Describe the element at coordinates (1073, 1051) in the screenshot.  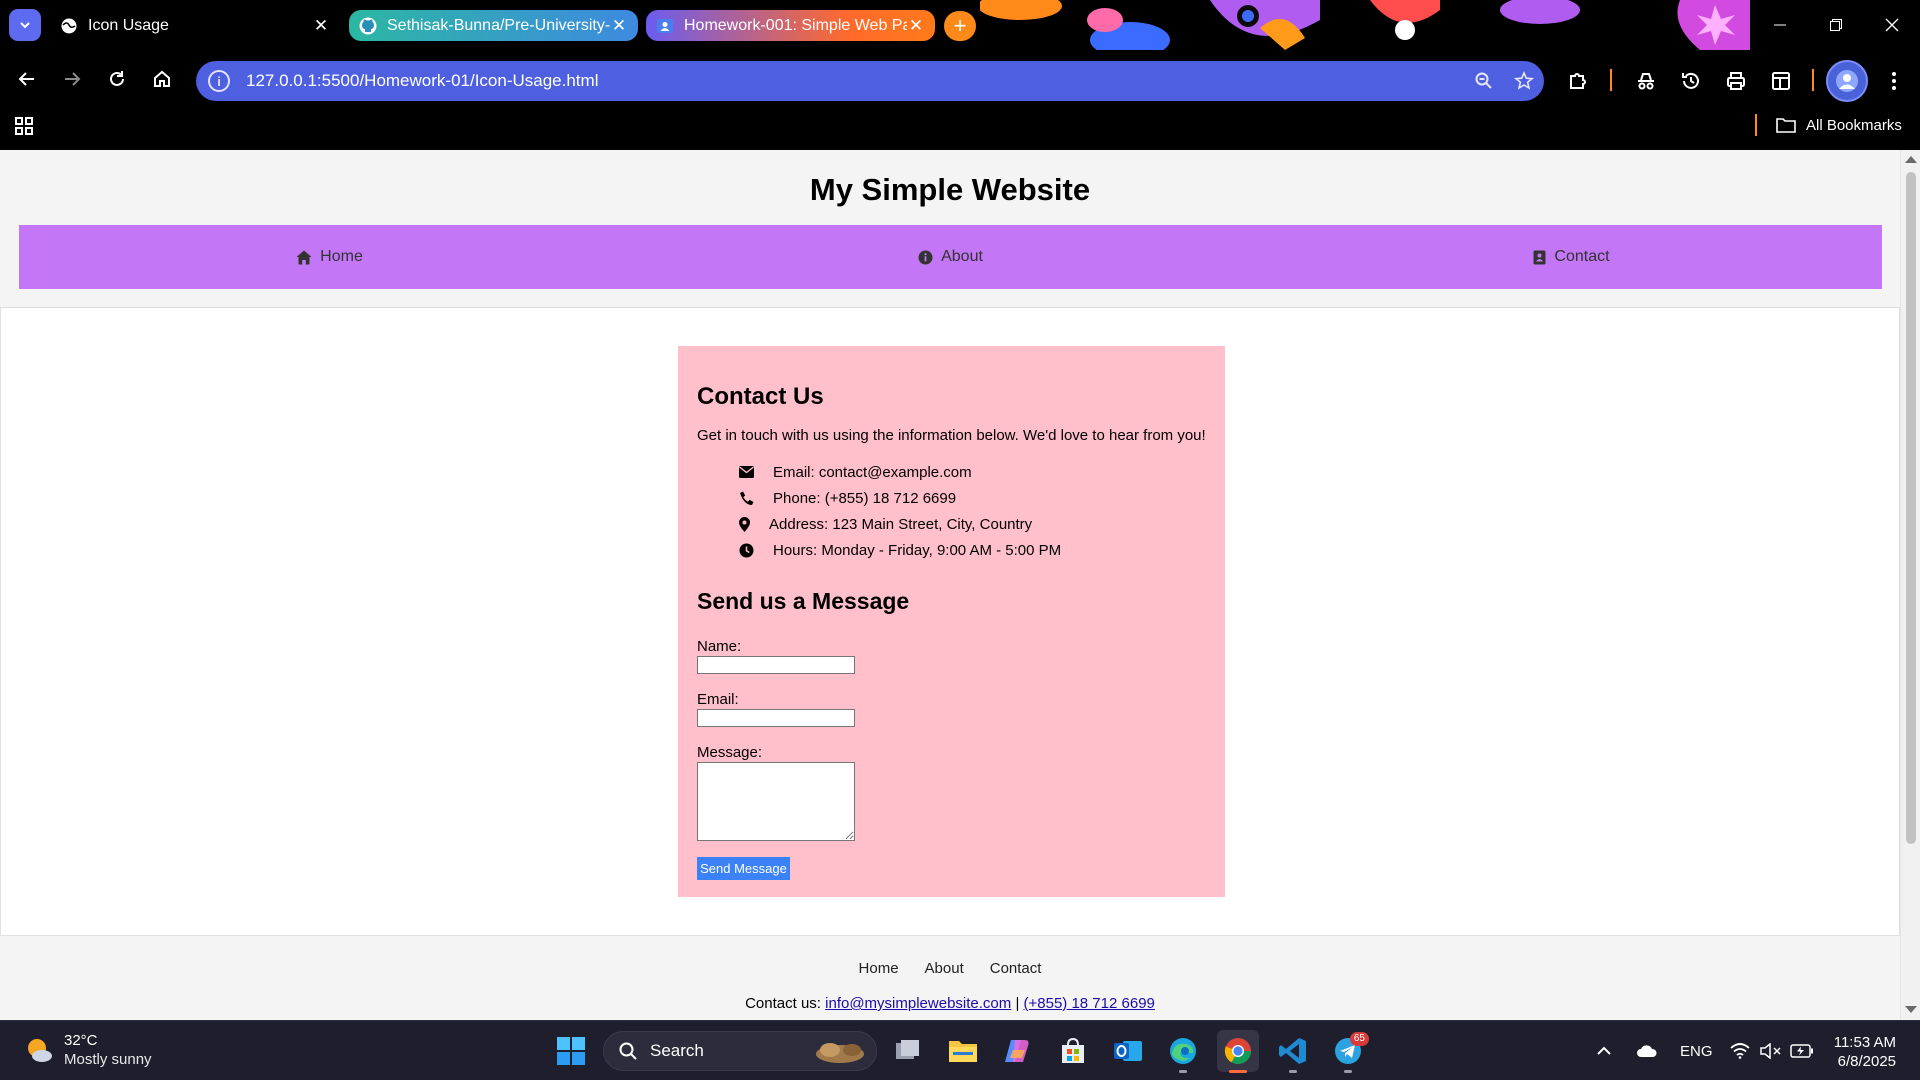
I see `microsoft-store-app` at that location.